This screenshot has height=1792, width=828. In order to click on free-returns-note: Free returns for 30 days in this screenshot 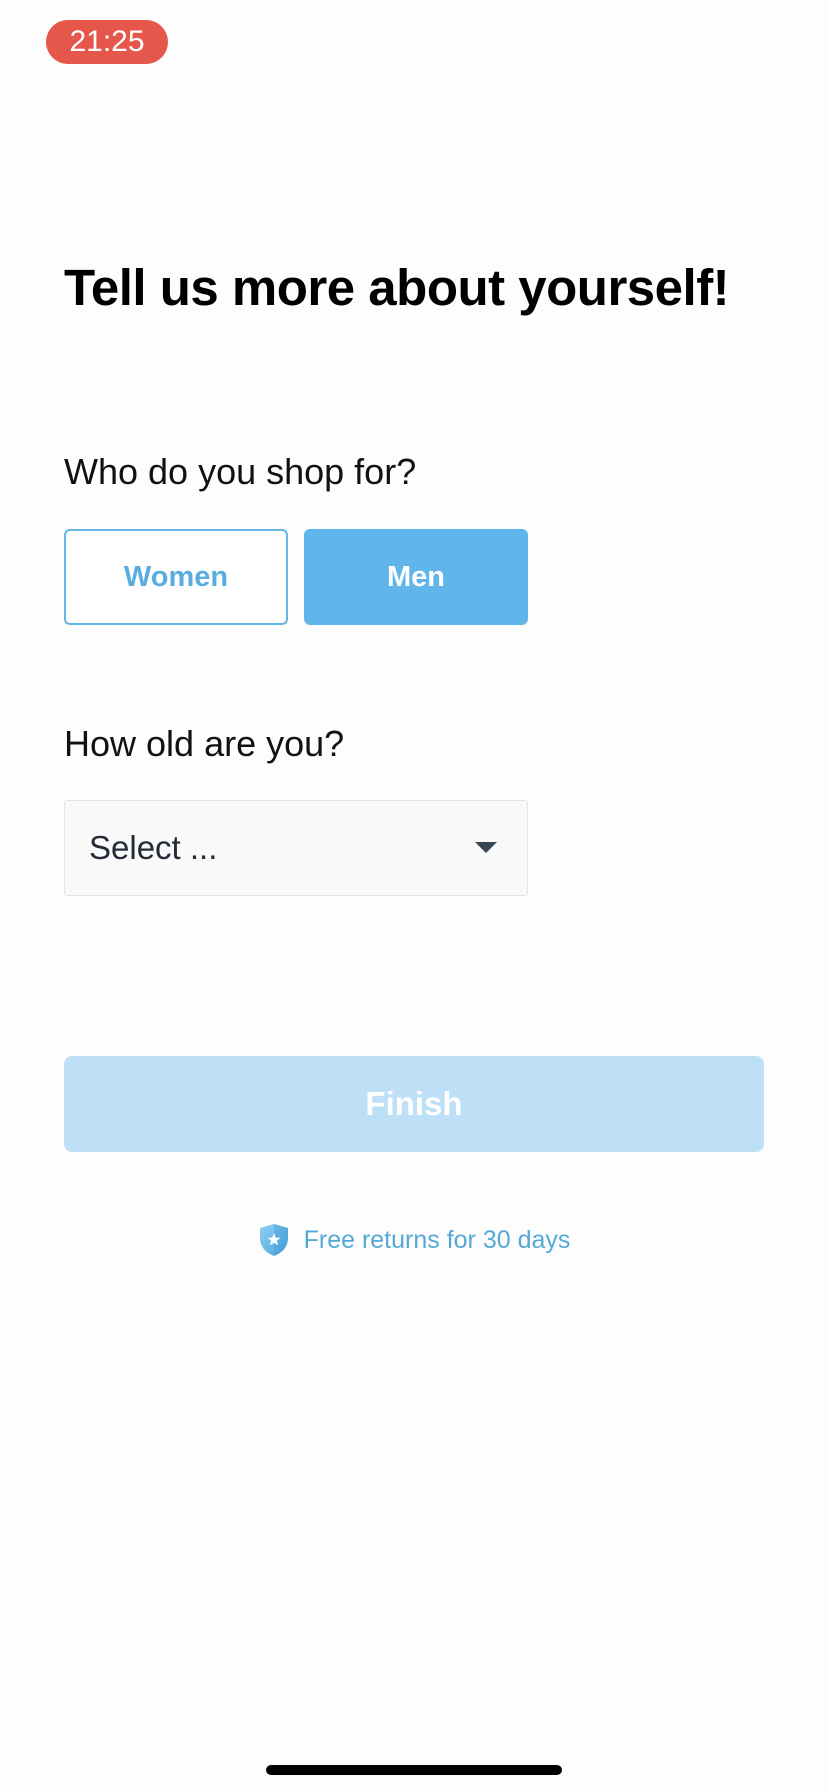, I will do `click(414, 1240)`.